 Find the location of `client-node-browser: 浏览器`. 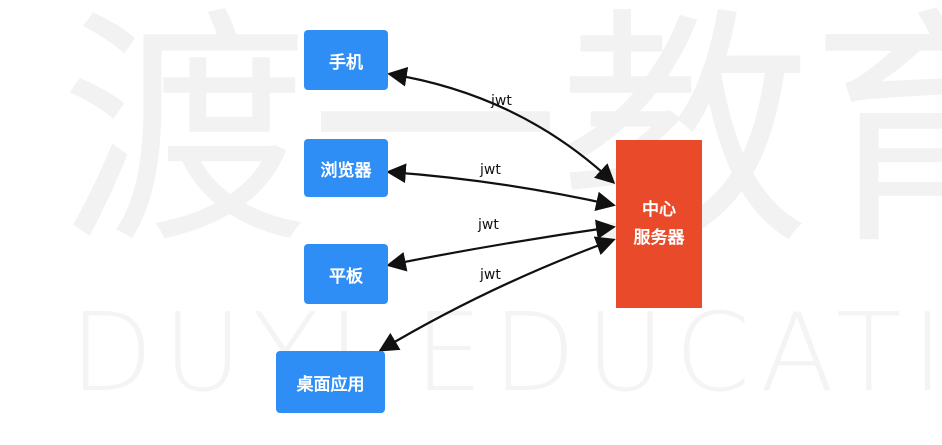

client-node-browser: 浏览器 is located at coordinates (346, 168).